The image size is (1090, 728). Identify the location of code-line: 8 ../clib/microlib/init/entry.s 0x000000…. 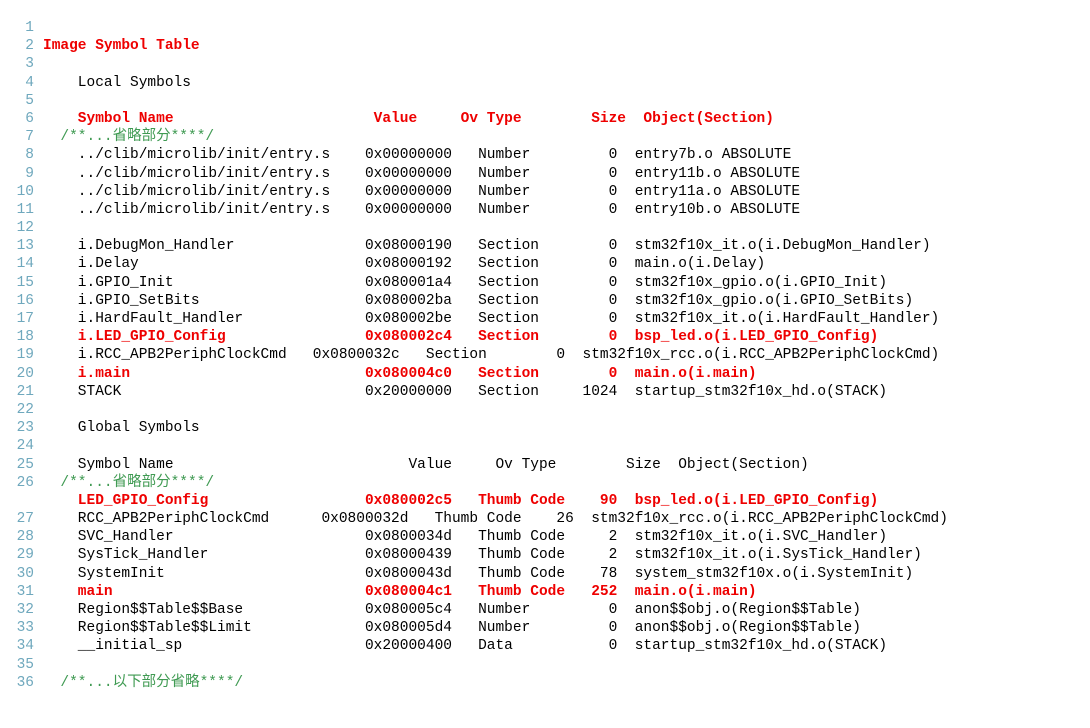
(545, 155).